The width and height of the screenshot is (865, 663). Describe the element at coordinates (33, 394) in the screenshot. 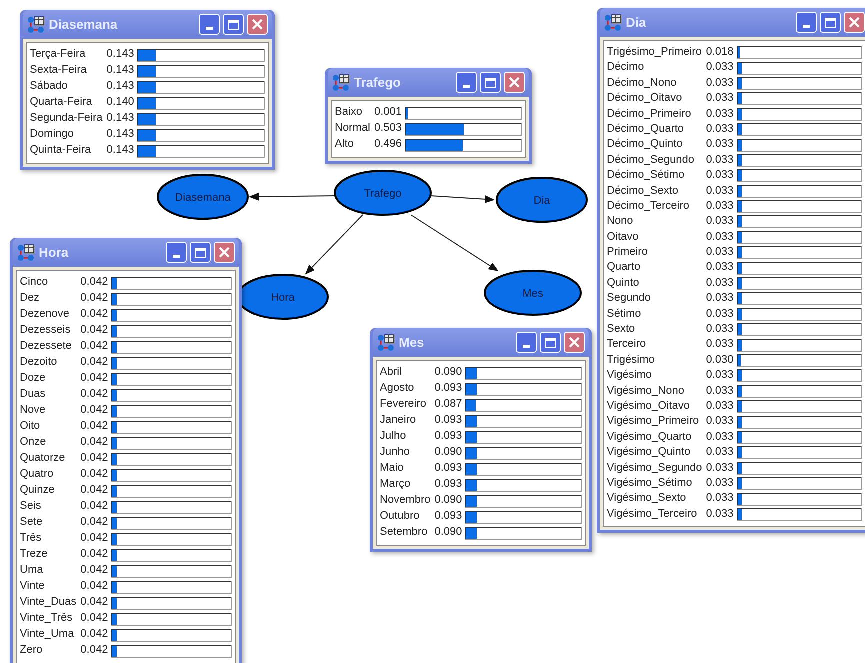

I see `state-label: Duas` at that location.